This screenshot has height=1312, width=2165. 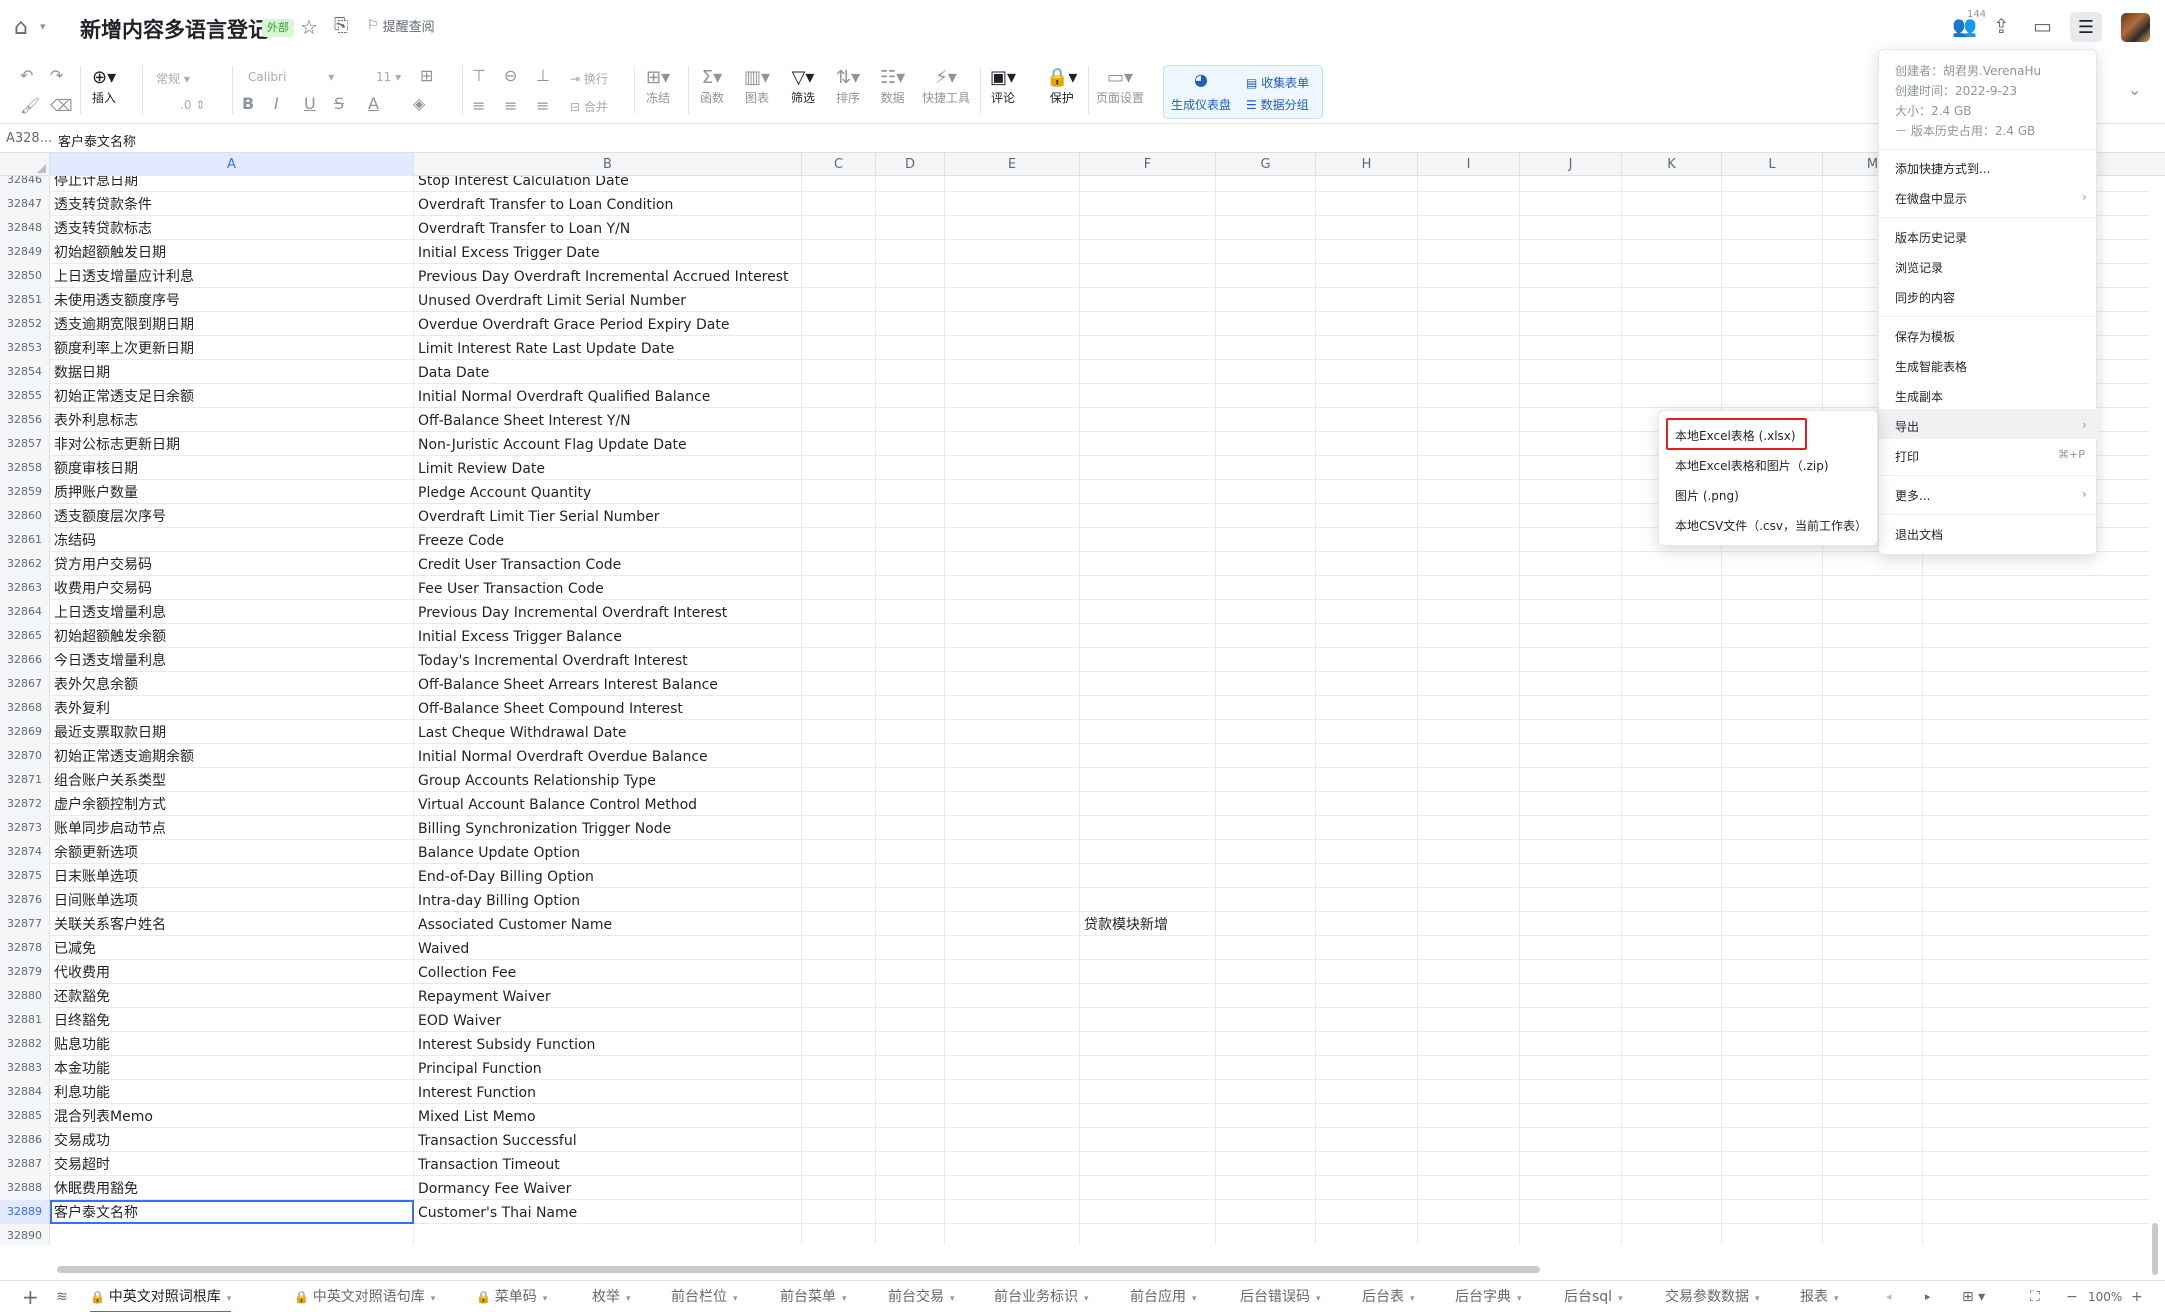 I want to click on sheet-tab: 后台字典 ▾, so click(x=1488, y=1296).